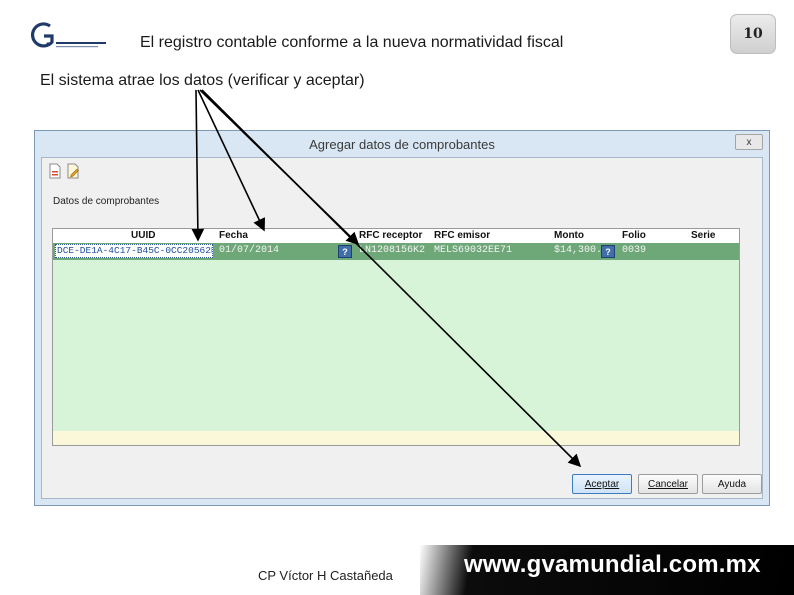 The height and width of the screenshot is (595, 794). Describe the element at coordinates (668, 484) in the screenshot. I see `cancel-button: Cancelar` at that location.